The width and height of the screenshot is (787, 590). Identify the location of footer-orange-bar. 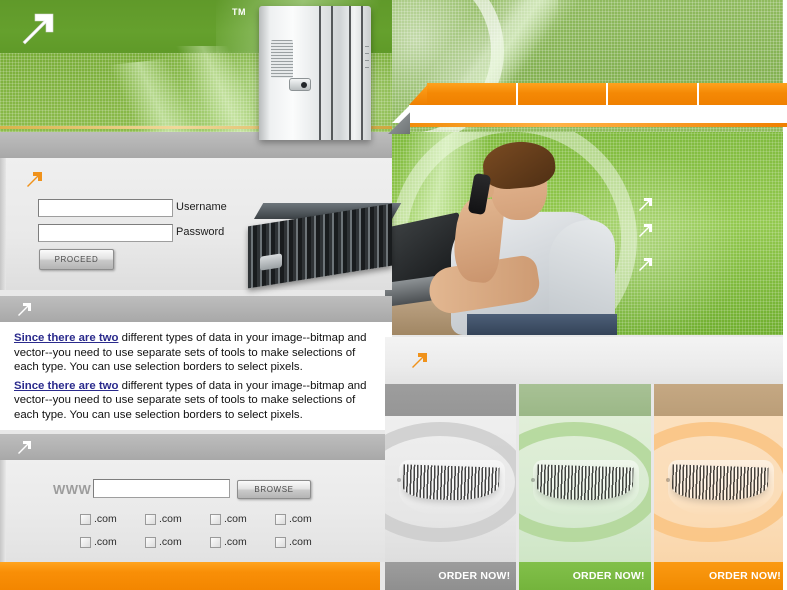
(190, 576).